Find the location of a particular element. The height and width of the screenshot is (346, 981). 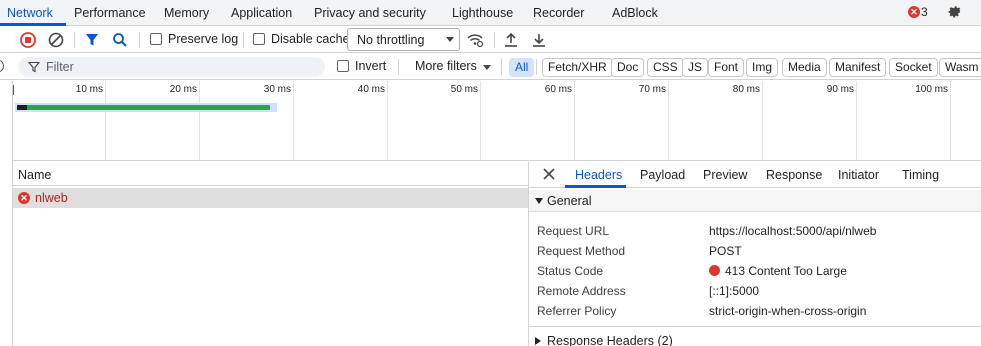

header-key-status-code: Status Code is located at coordinates (570, 271).